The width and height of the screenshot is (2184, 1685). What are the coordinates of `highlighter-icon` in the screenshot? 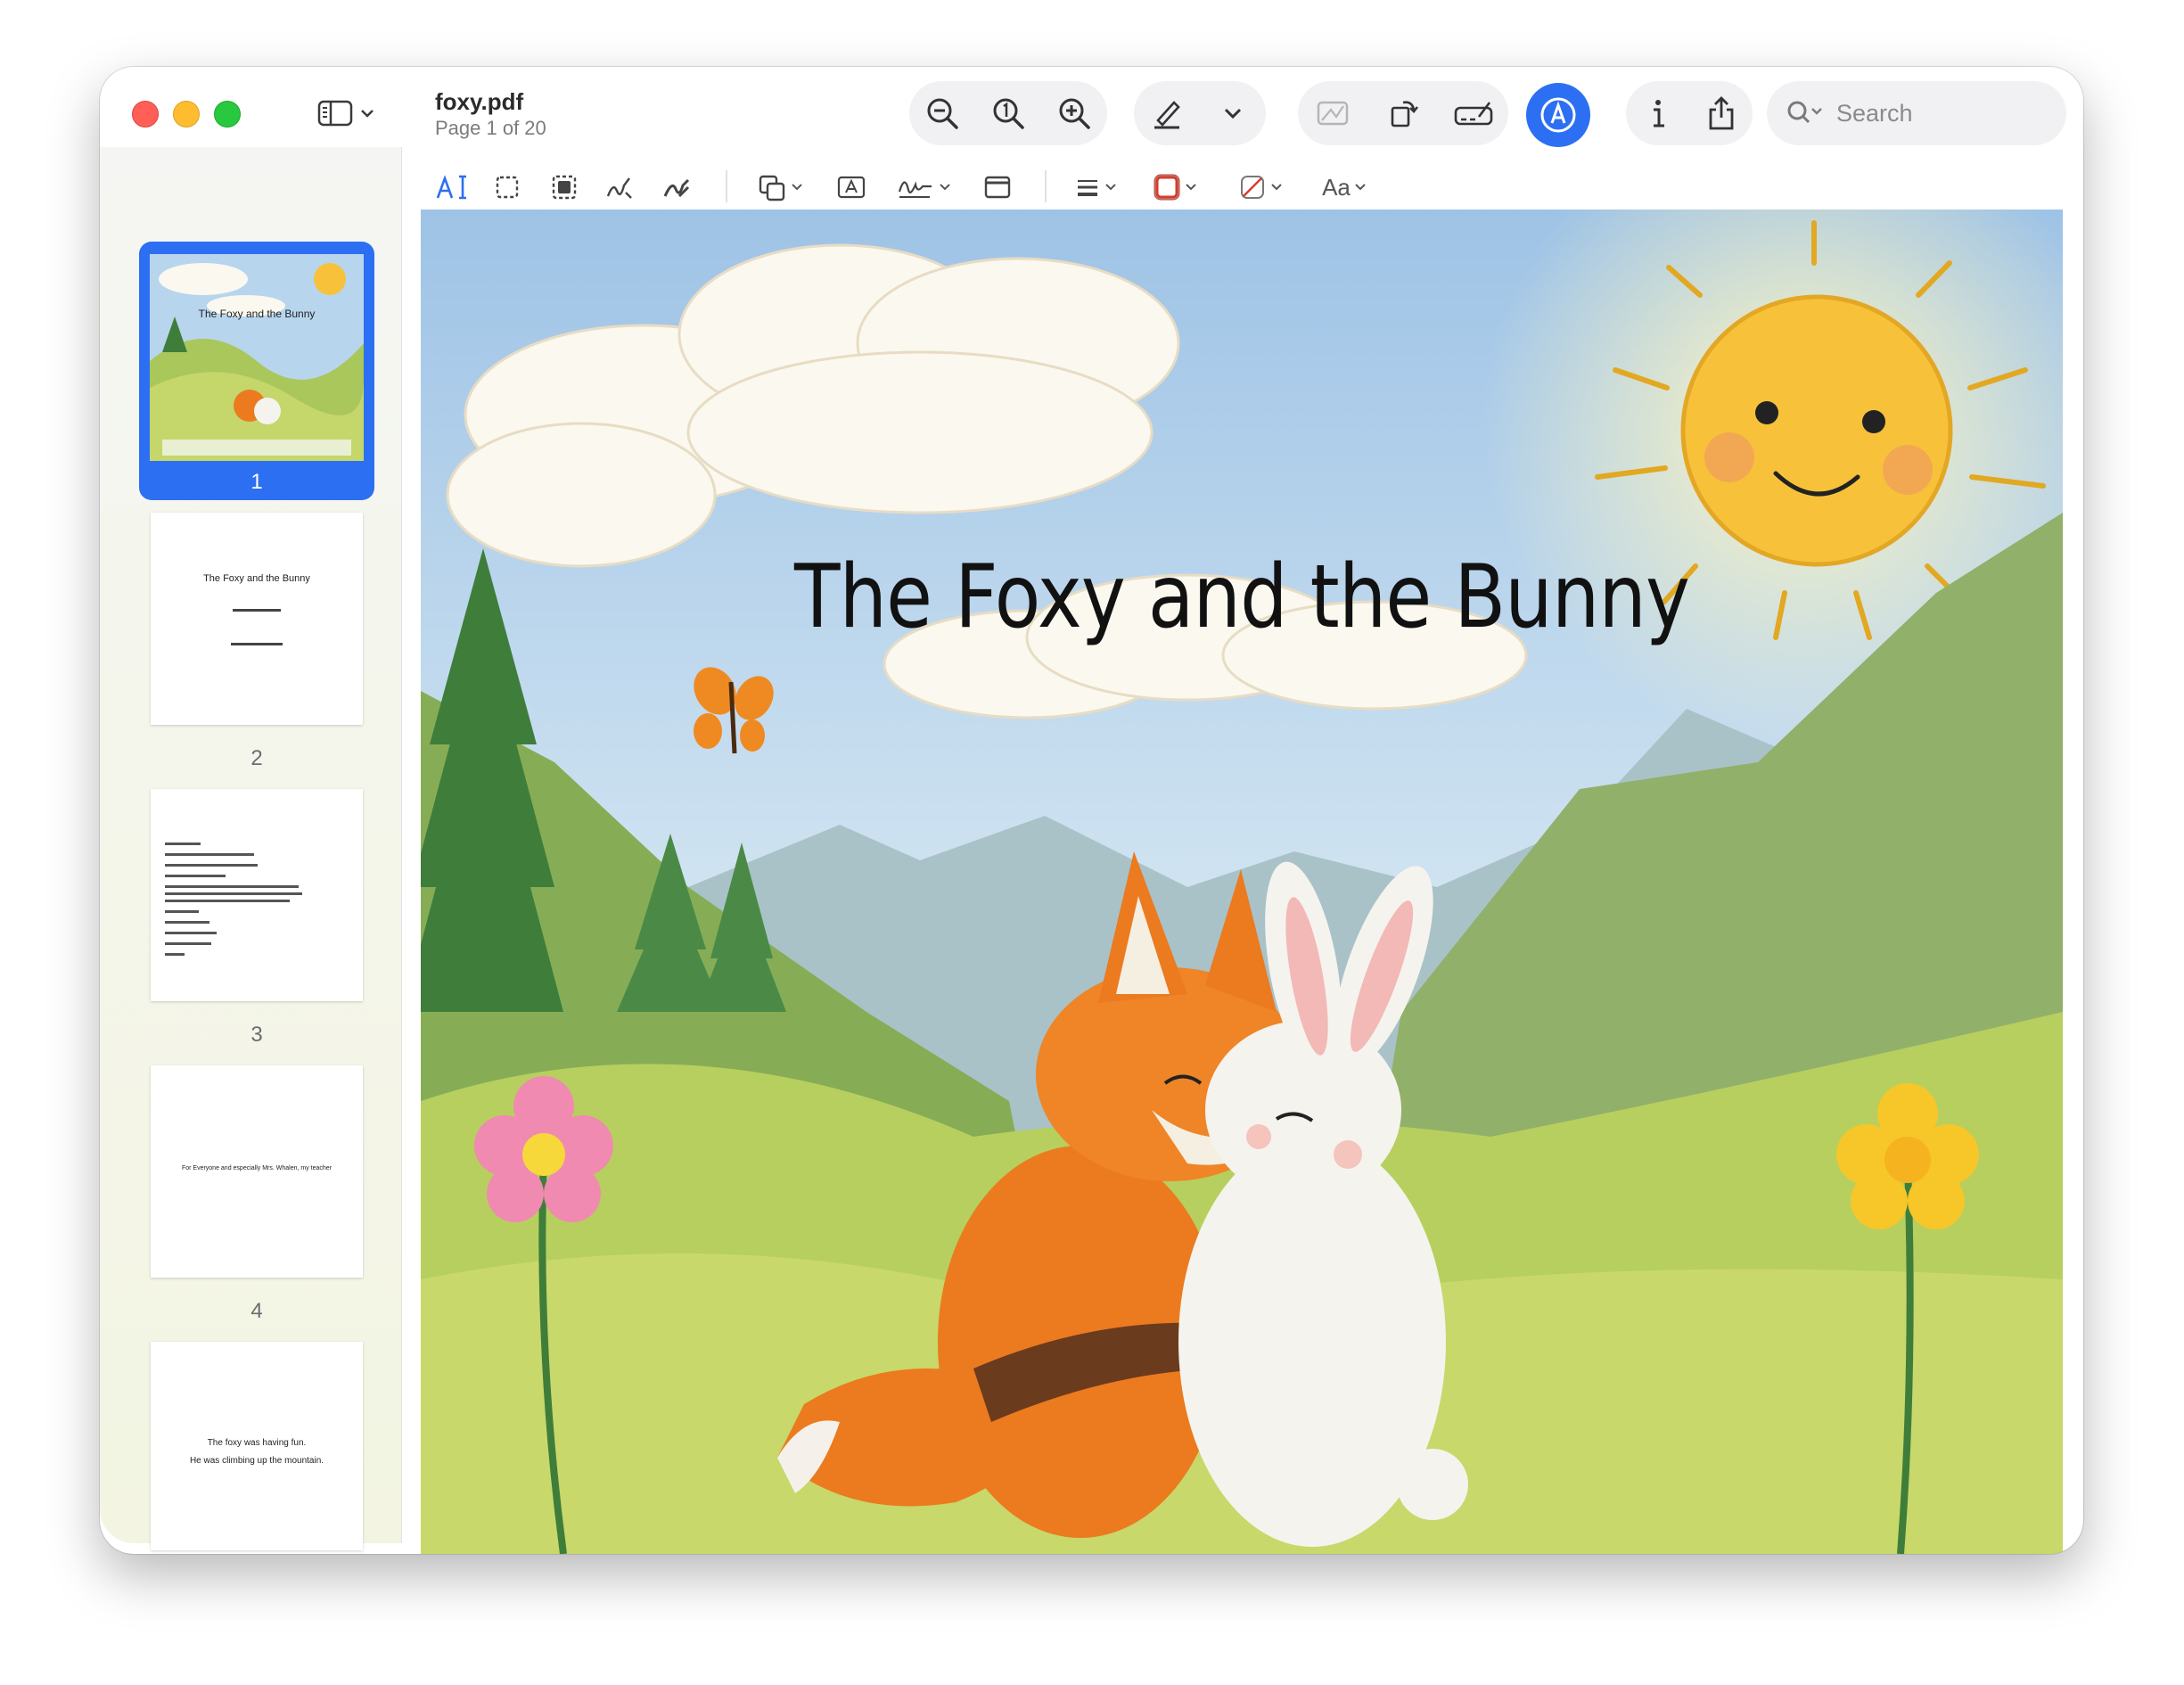 It's located at (1167, 115).